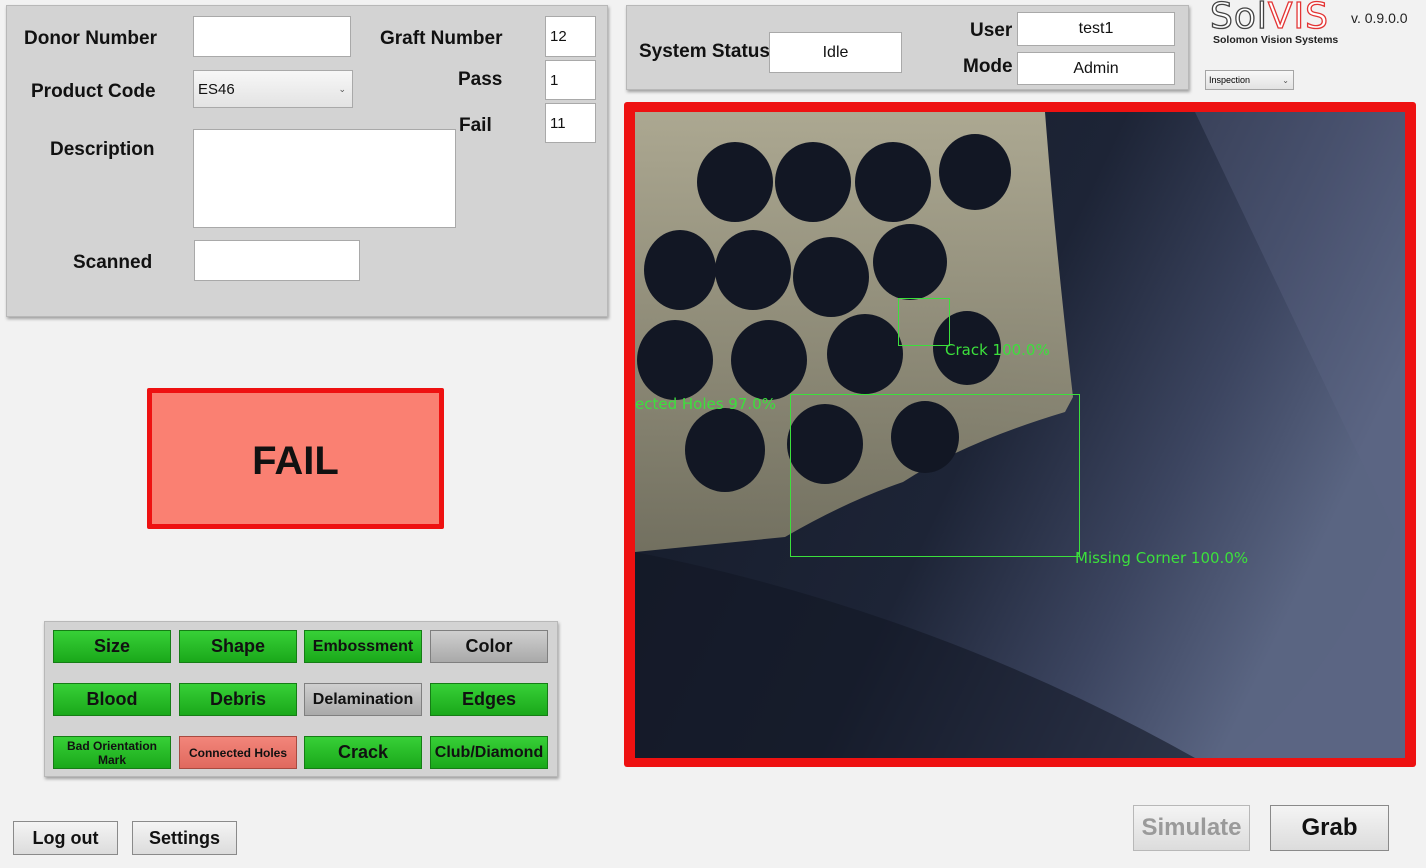 This screenshot has width=1426, height=868. Describe the element at coordinates (1379, 18) in the screenshot. I see `version-label: v. 0.9.0.0` at that location.